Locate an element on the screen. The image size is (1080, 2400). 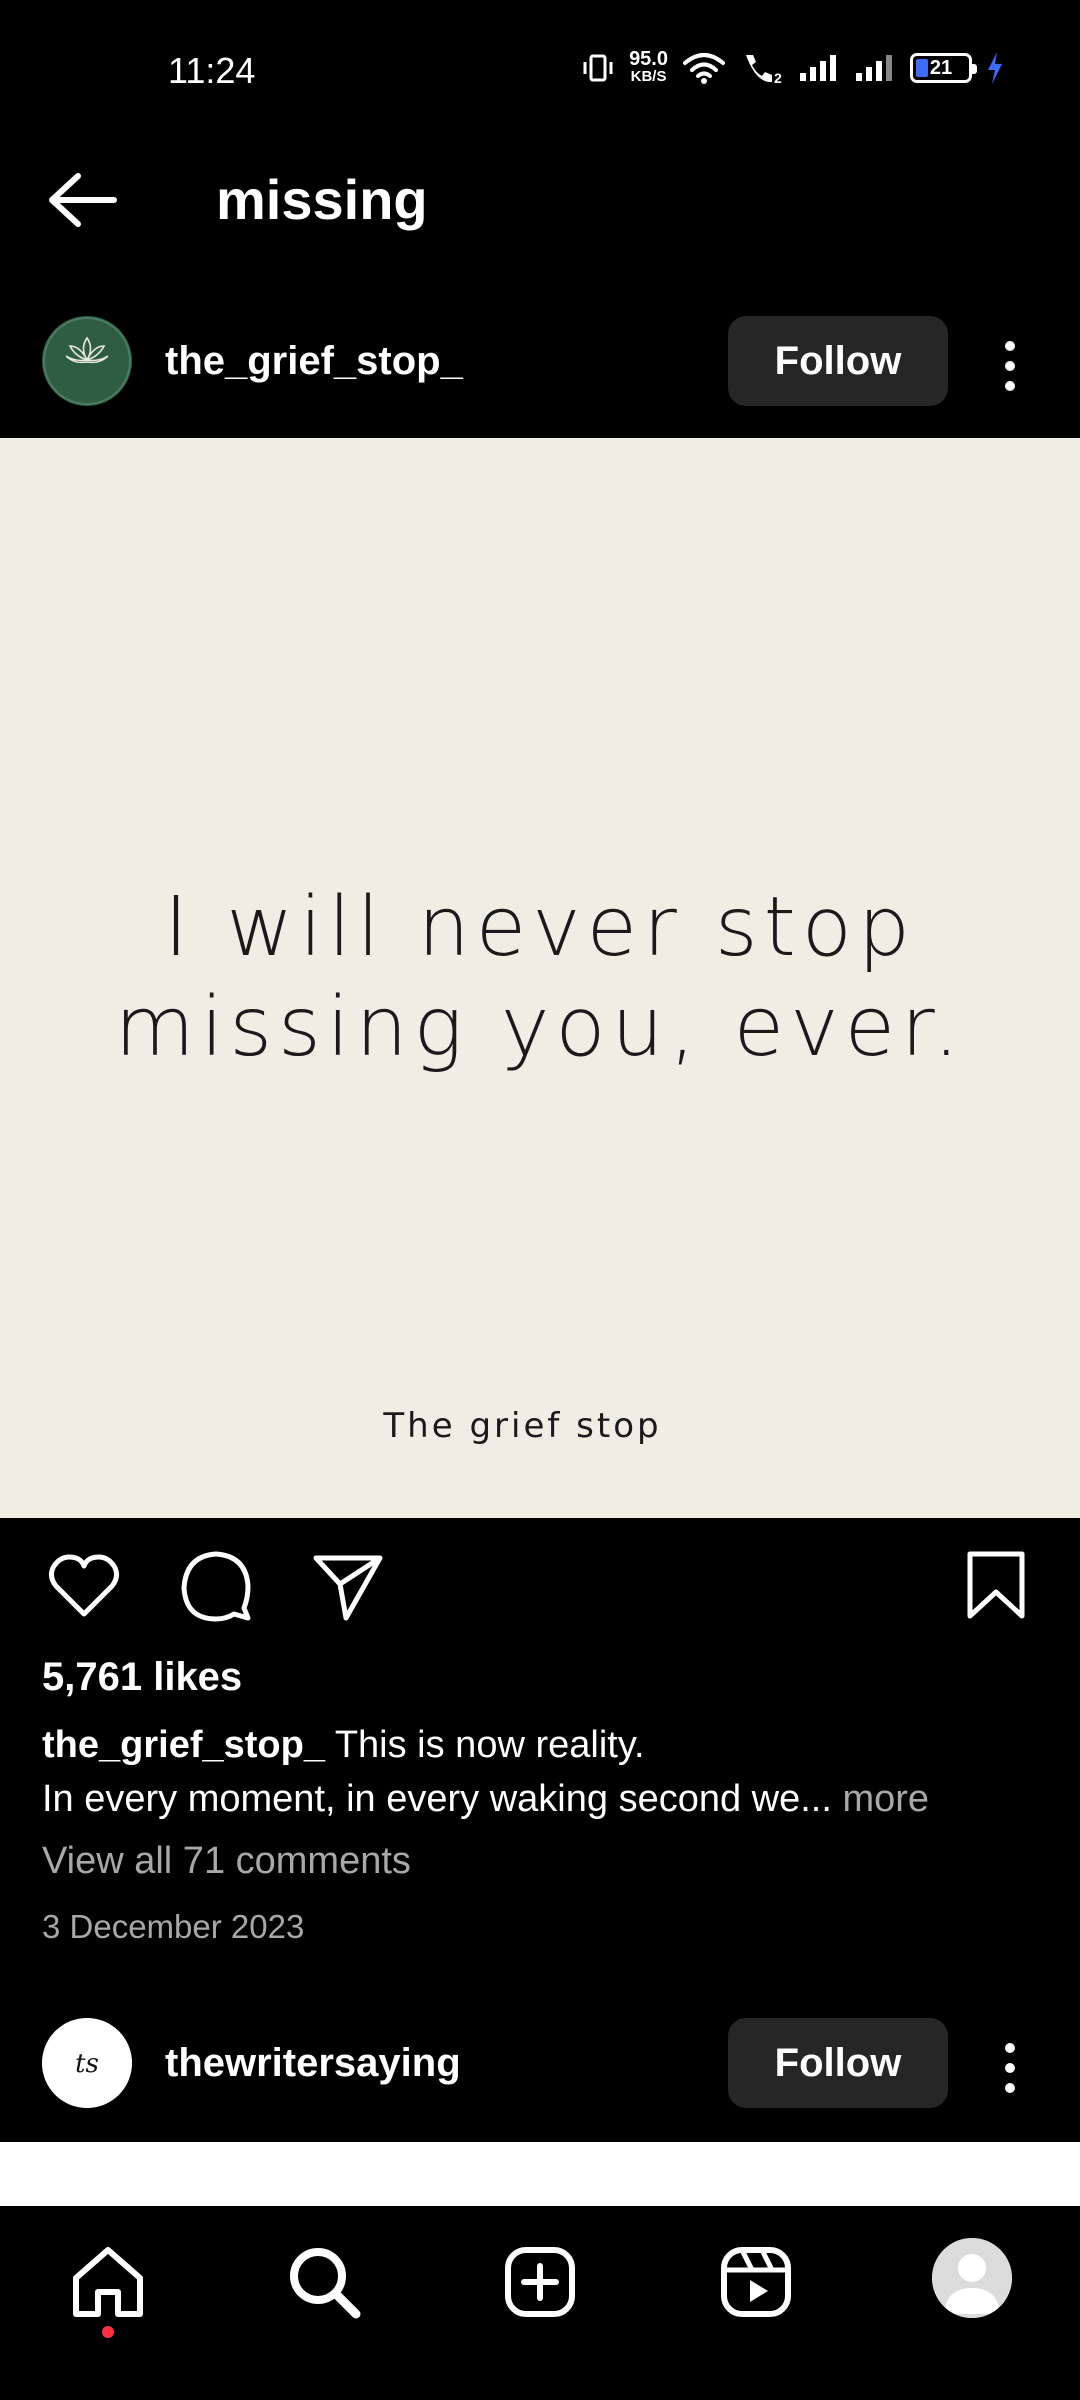
lotus-logo-icon is located at coordinates (87, 361).